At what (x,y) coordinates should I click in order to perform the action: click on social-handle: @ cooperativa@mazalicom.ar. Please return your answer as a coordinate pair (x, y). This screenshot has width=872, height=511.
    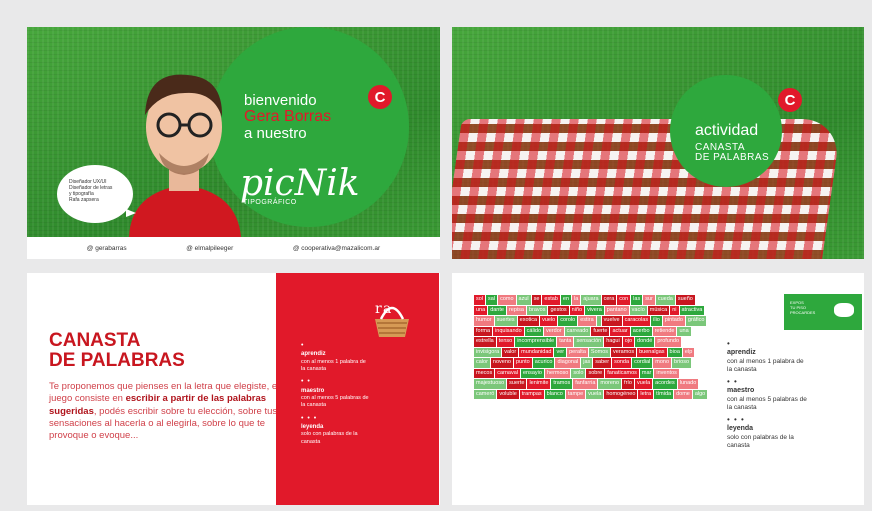
    Looking at the image, I should click on (336, 248).